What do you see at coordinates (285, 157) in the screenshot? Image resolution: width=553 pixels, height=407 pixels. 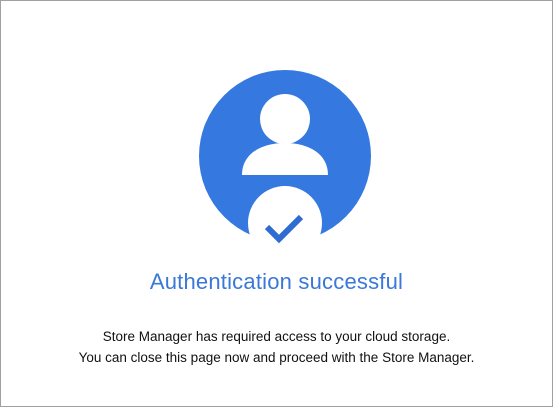 I see `user-avatar-icon` at bounding box center [285, 157].